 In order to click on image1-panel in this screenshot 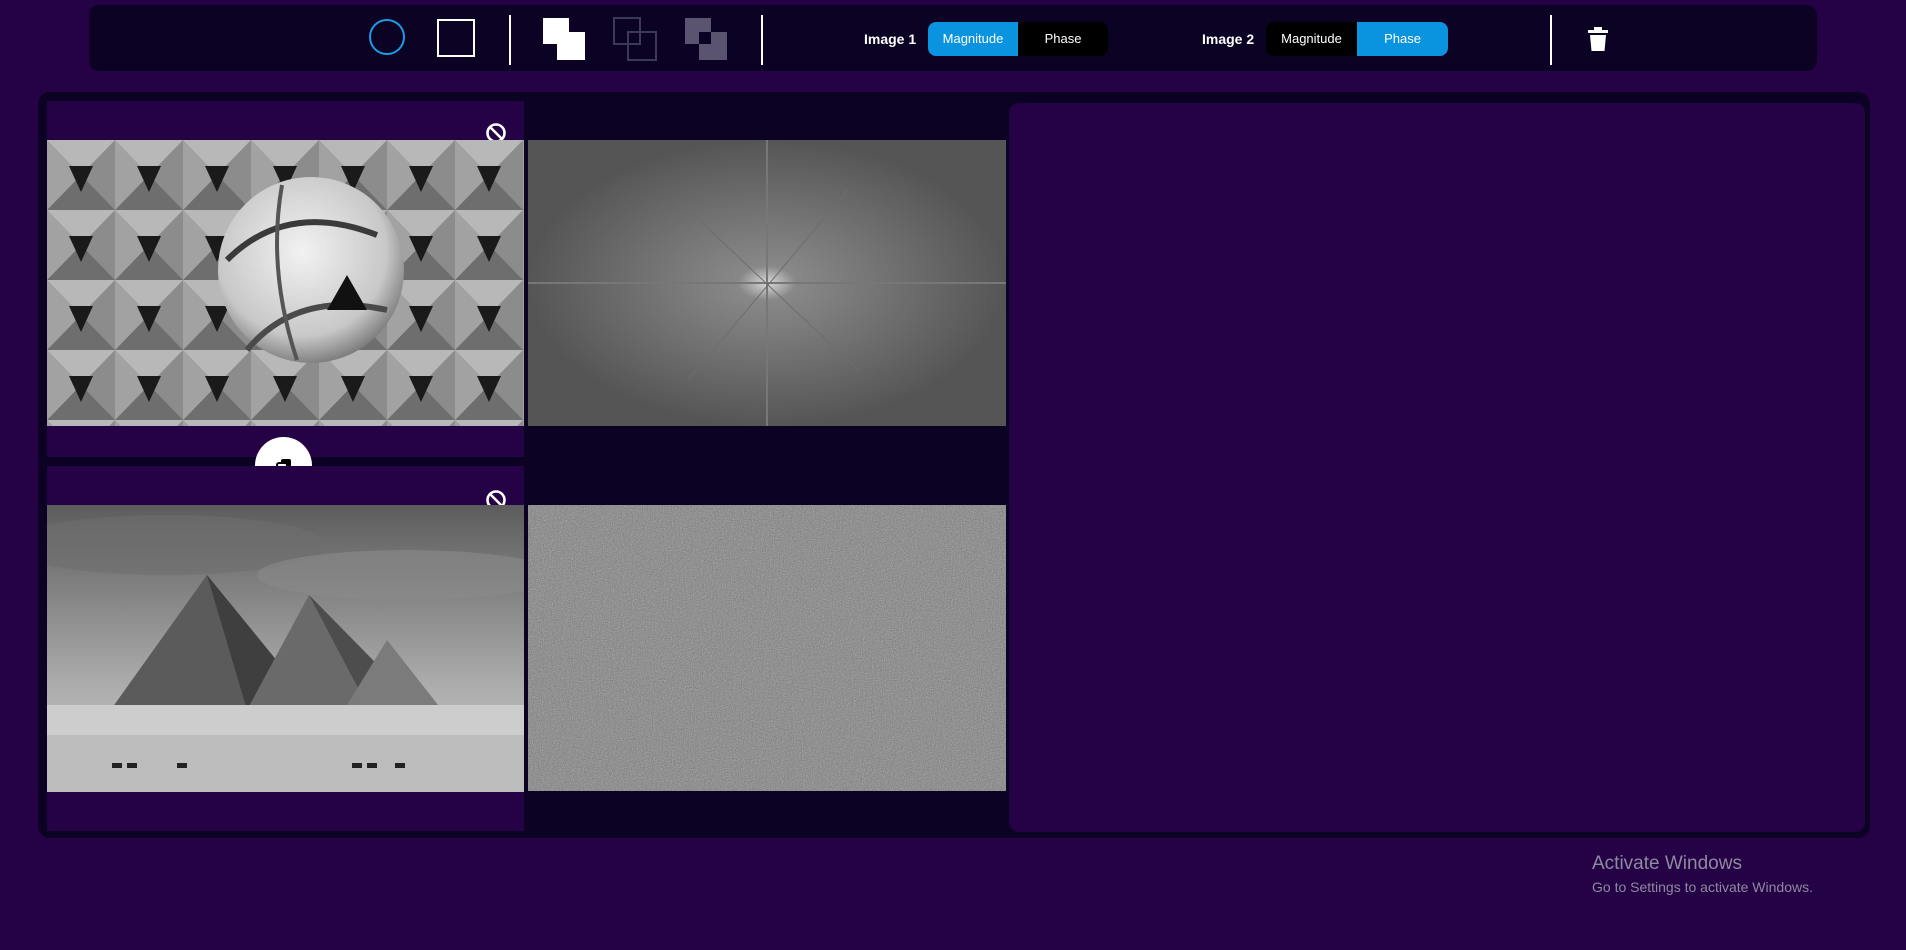, I will do `click(285, 279)`.